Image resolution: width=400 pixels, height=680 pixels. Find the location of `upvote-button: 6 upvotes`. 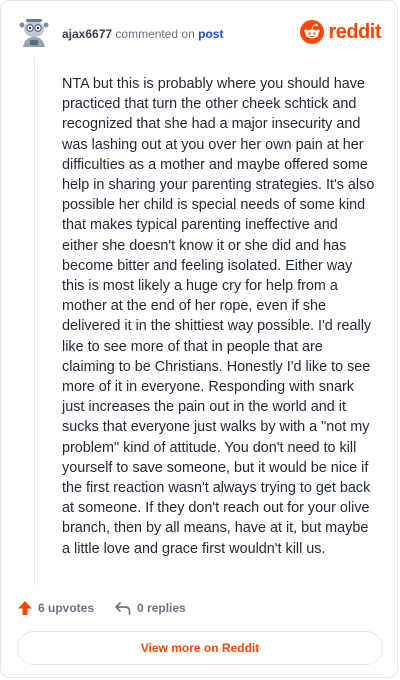

upvote-button: 6 upvotes is located at coordinates (55, 608).